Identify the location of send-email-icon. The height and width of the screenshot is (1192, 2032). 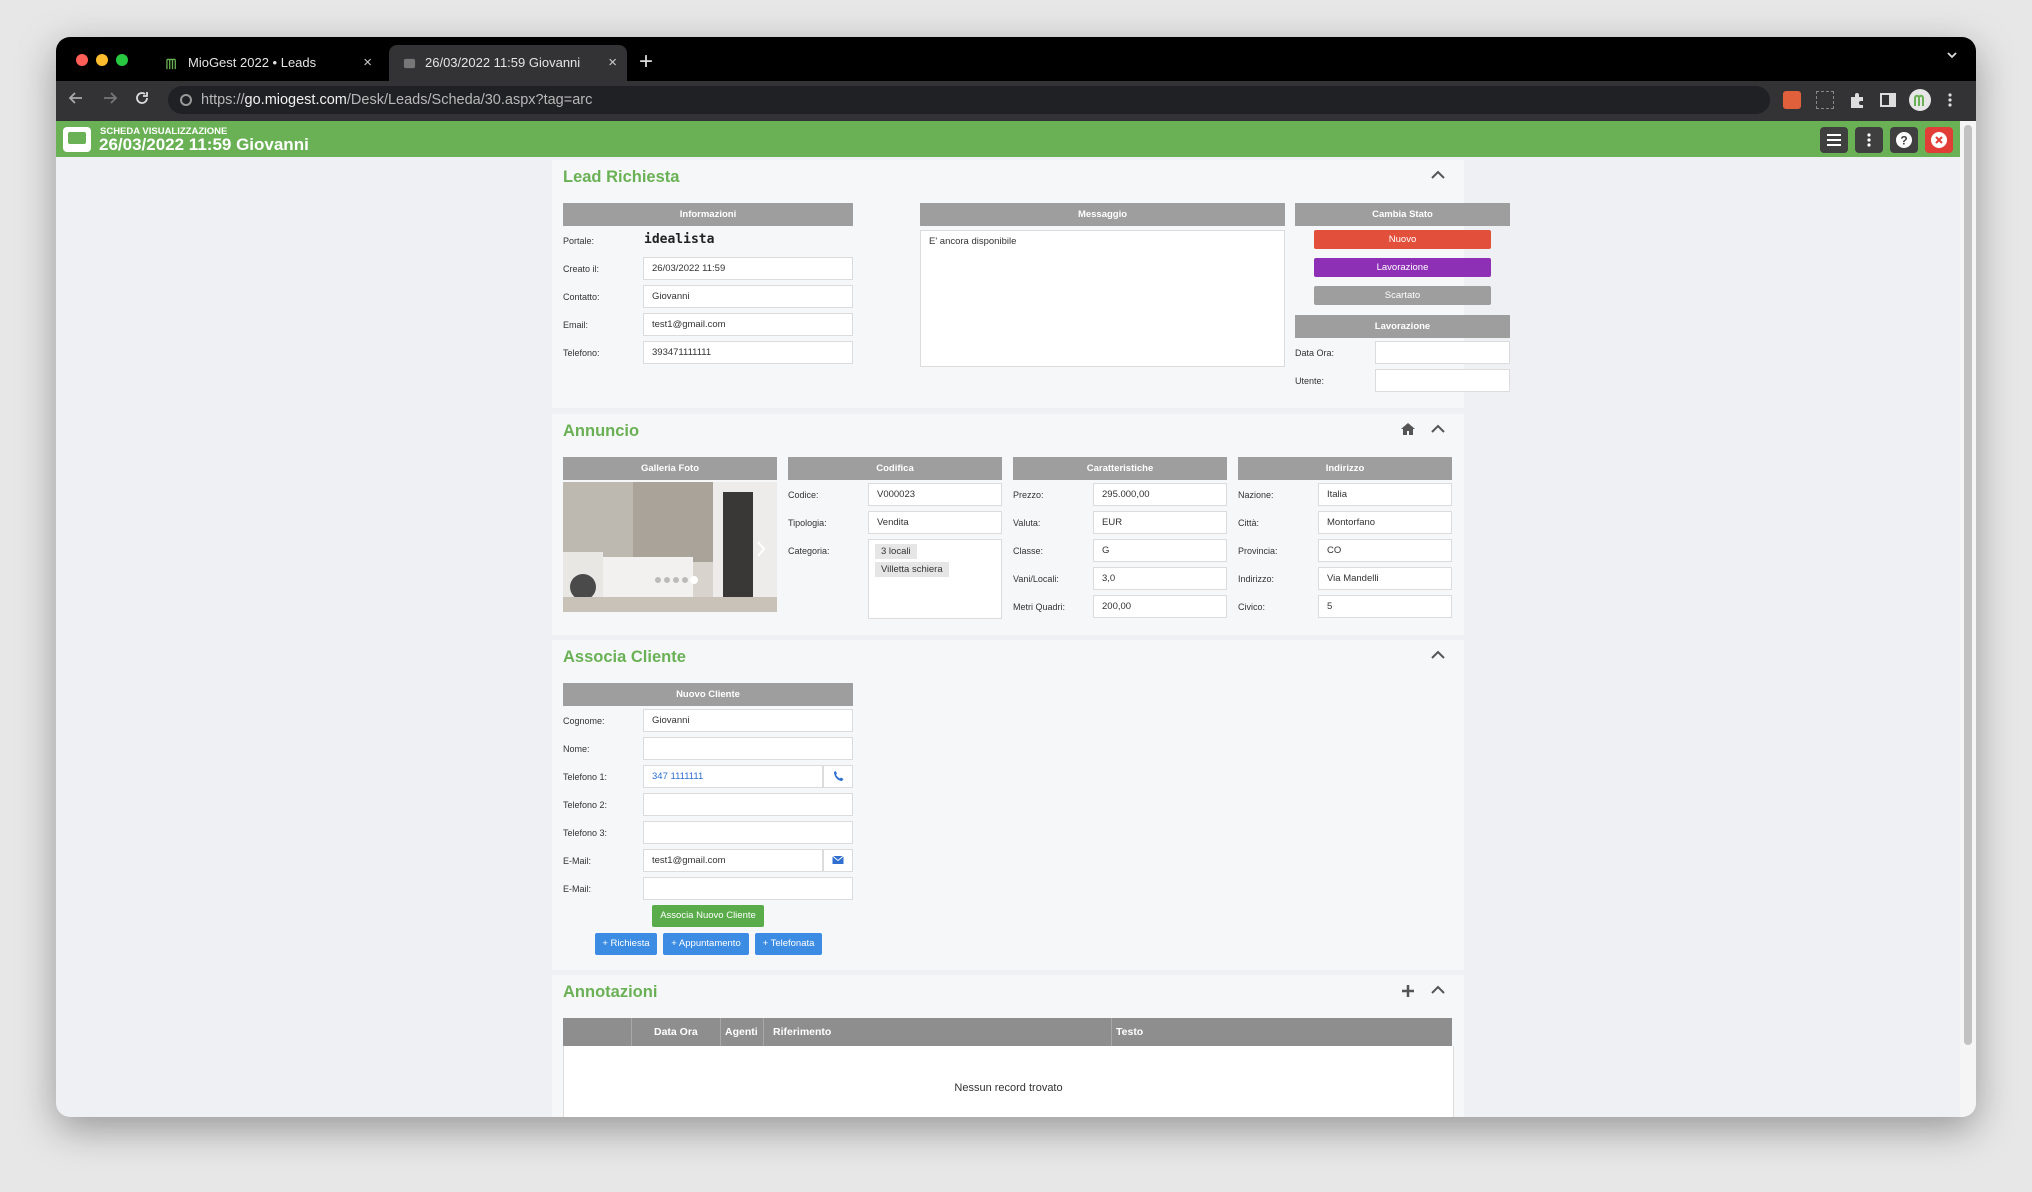
(838, 860).